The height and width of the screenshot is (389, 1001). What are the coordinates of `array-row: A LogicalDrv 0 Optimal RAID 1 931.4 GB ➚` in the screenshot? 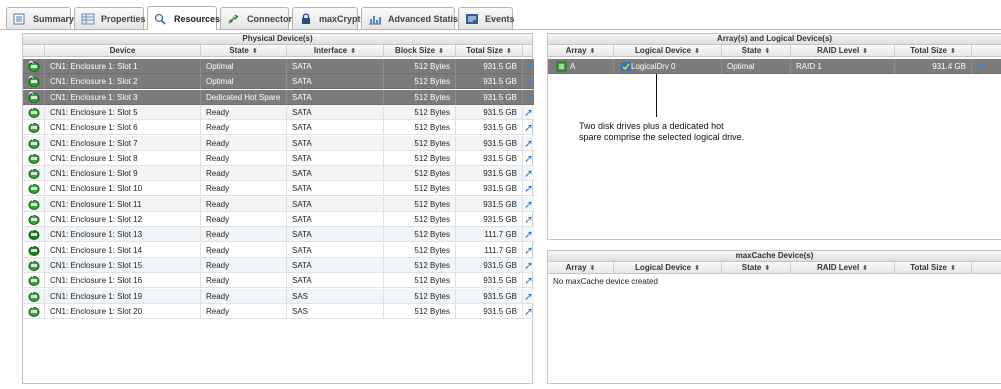 It's located at (774, 66).